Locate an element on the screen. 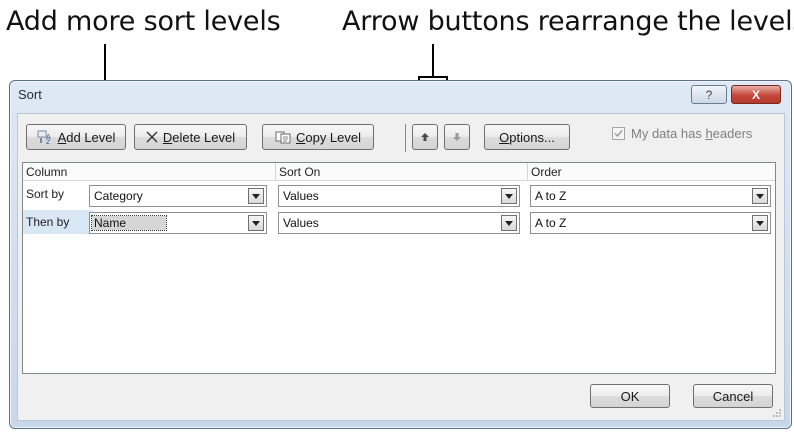  callout-add-levels: Add more sort levels is located at coordinates (143, 21).